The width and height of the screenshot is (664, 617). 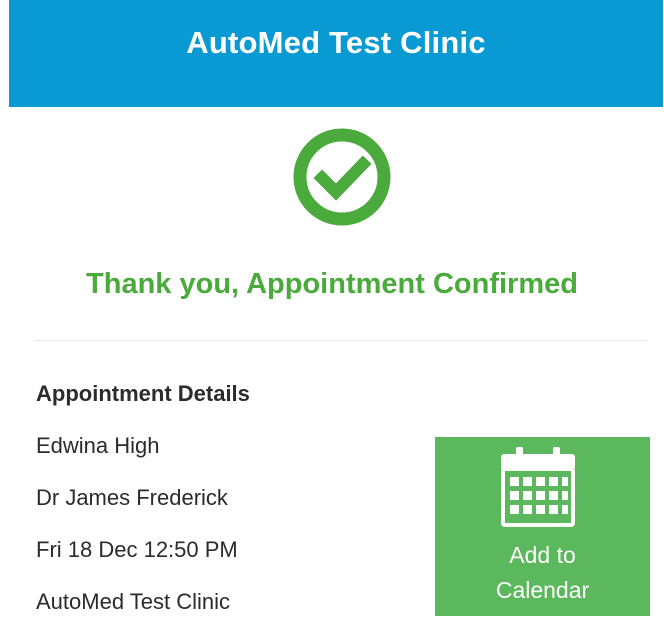 I want to click on add-to-calendar-label: Add to Calendar, so click(x=542, y=573).